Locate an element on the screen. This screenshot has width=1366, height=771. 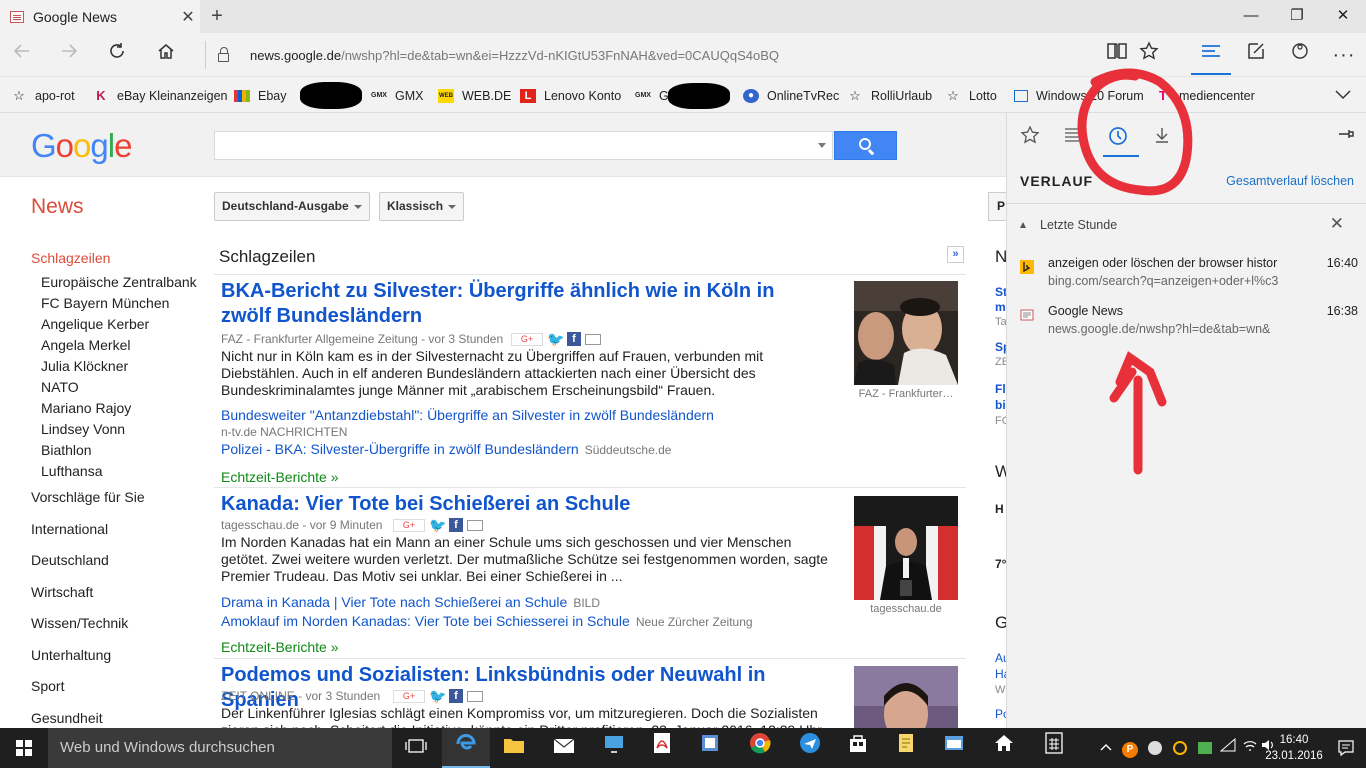
taskbar-edge is located at coordinates (466, 748).